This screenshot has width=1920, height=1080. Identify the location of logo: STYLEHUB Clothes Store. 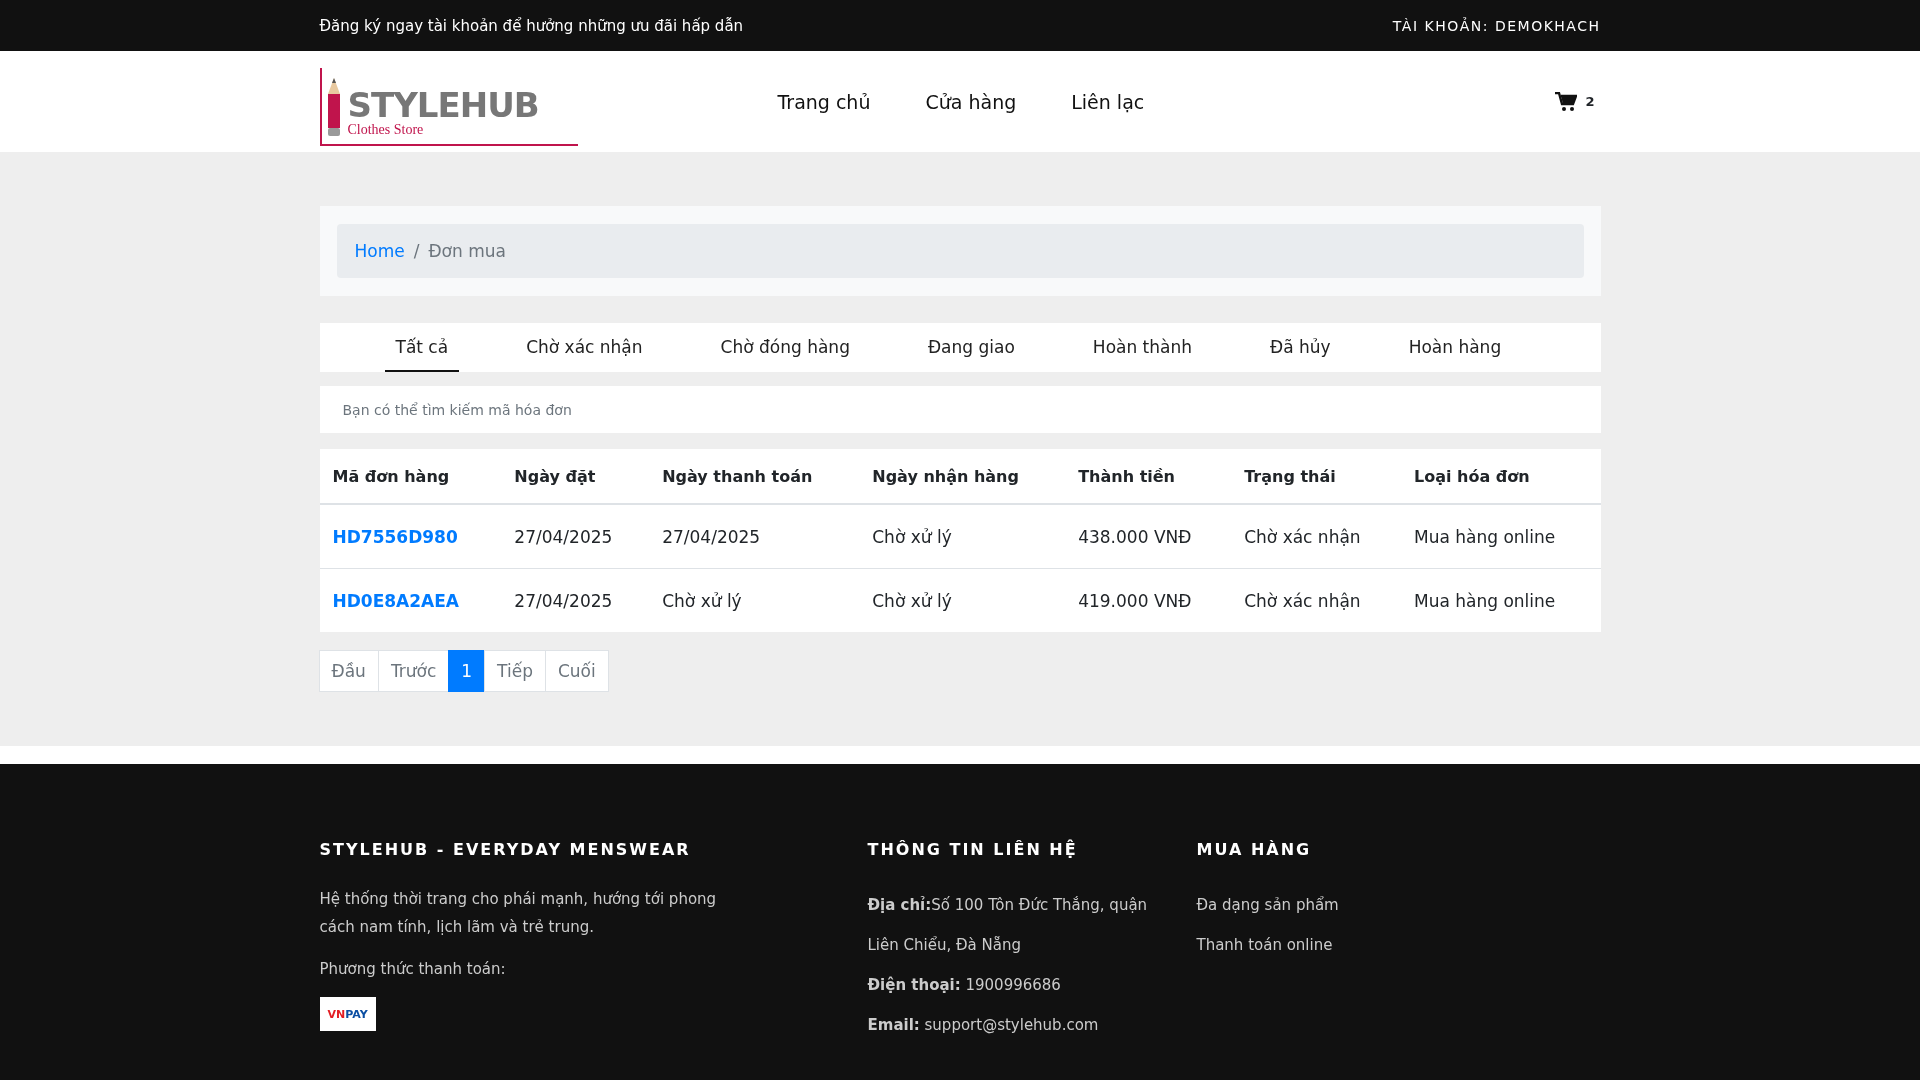
(448, 106).